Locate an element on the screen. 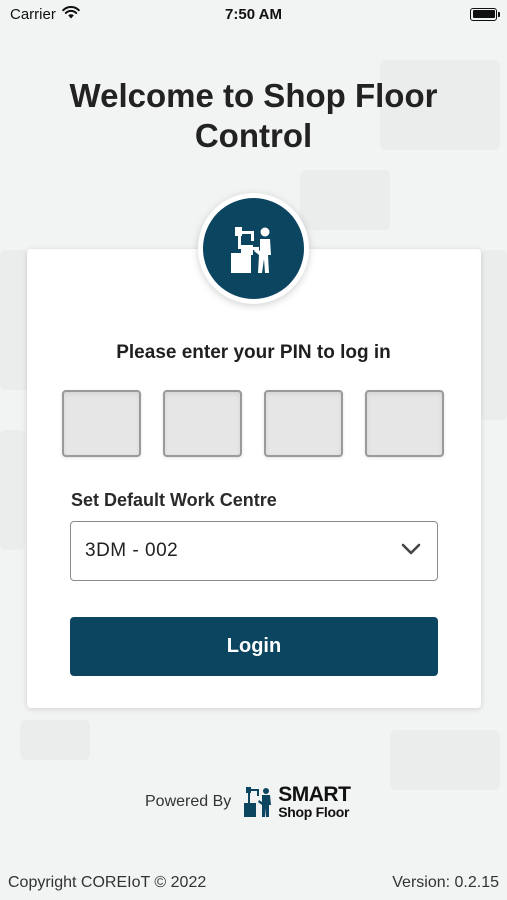 This screenshot has width=507, height=900. title-line-2: Control is located at coordinates (253, 135).